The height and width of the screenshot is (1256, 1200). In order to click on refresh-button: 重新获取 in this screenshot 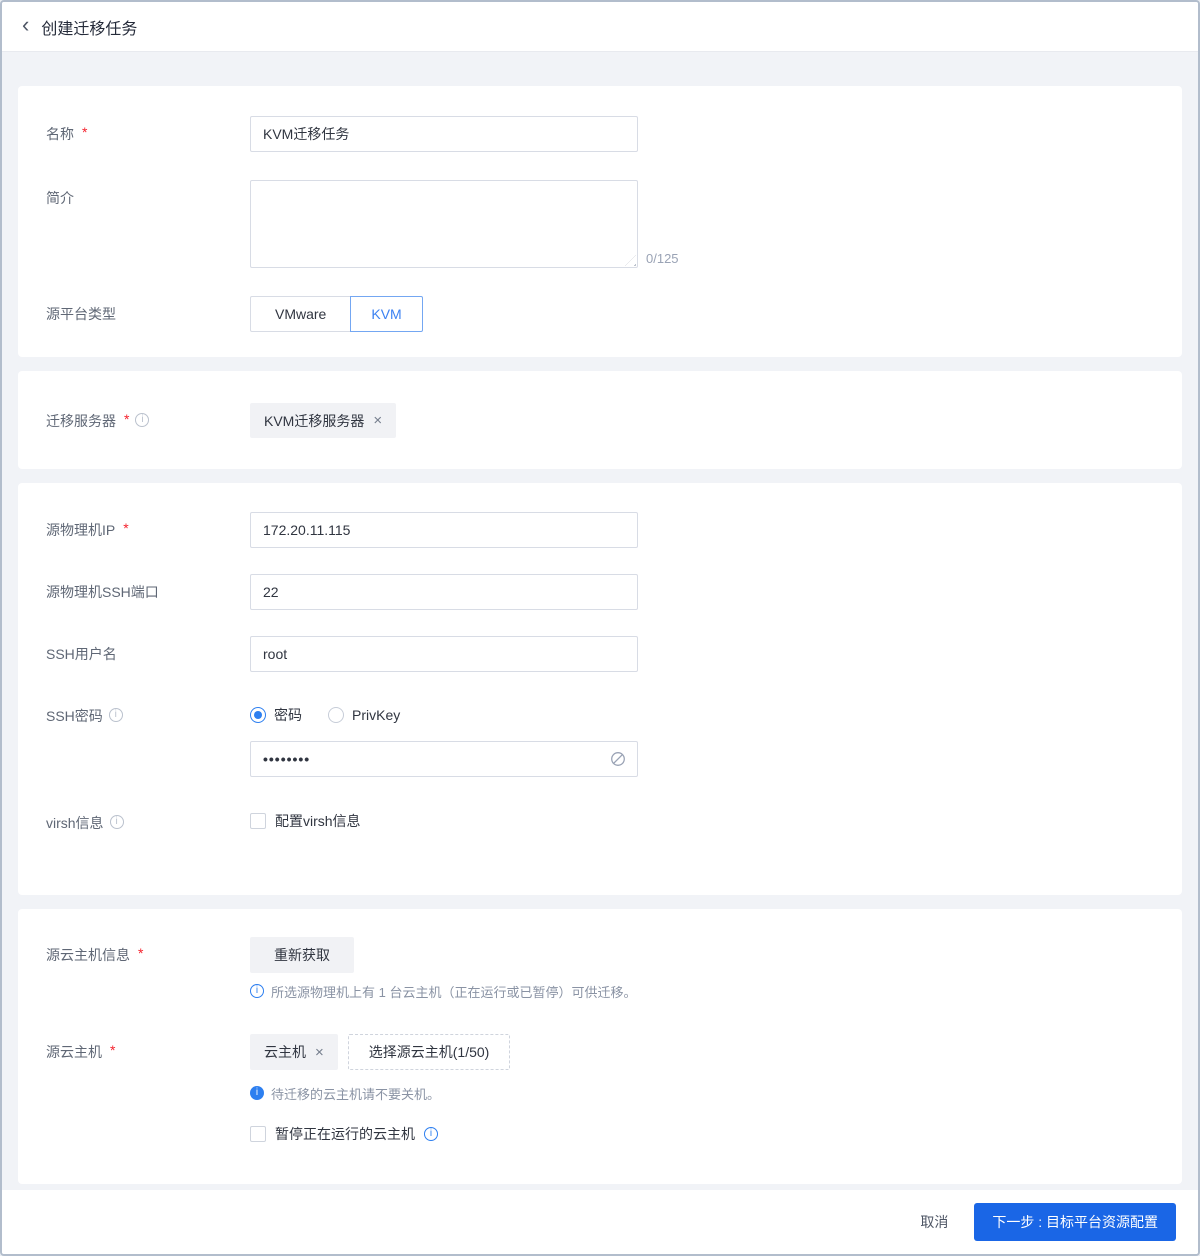, I will do `click(302, 955)`.